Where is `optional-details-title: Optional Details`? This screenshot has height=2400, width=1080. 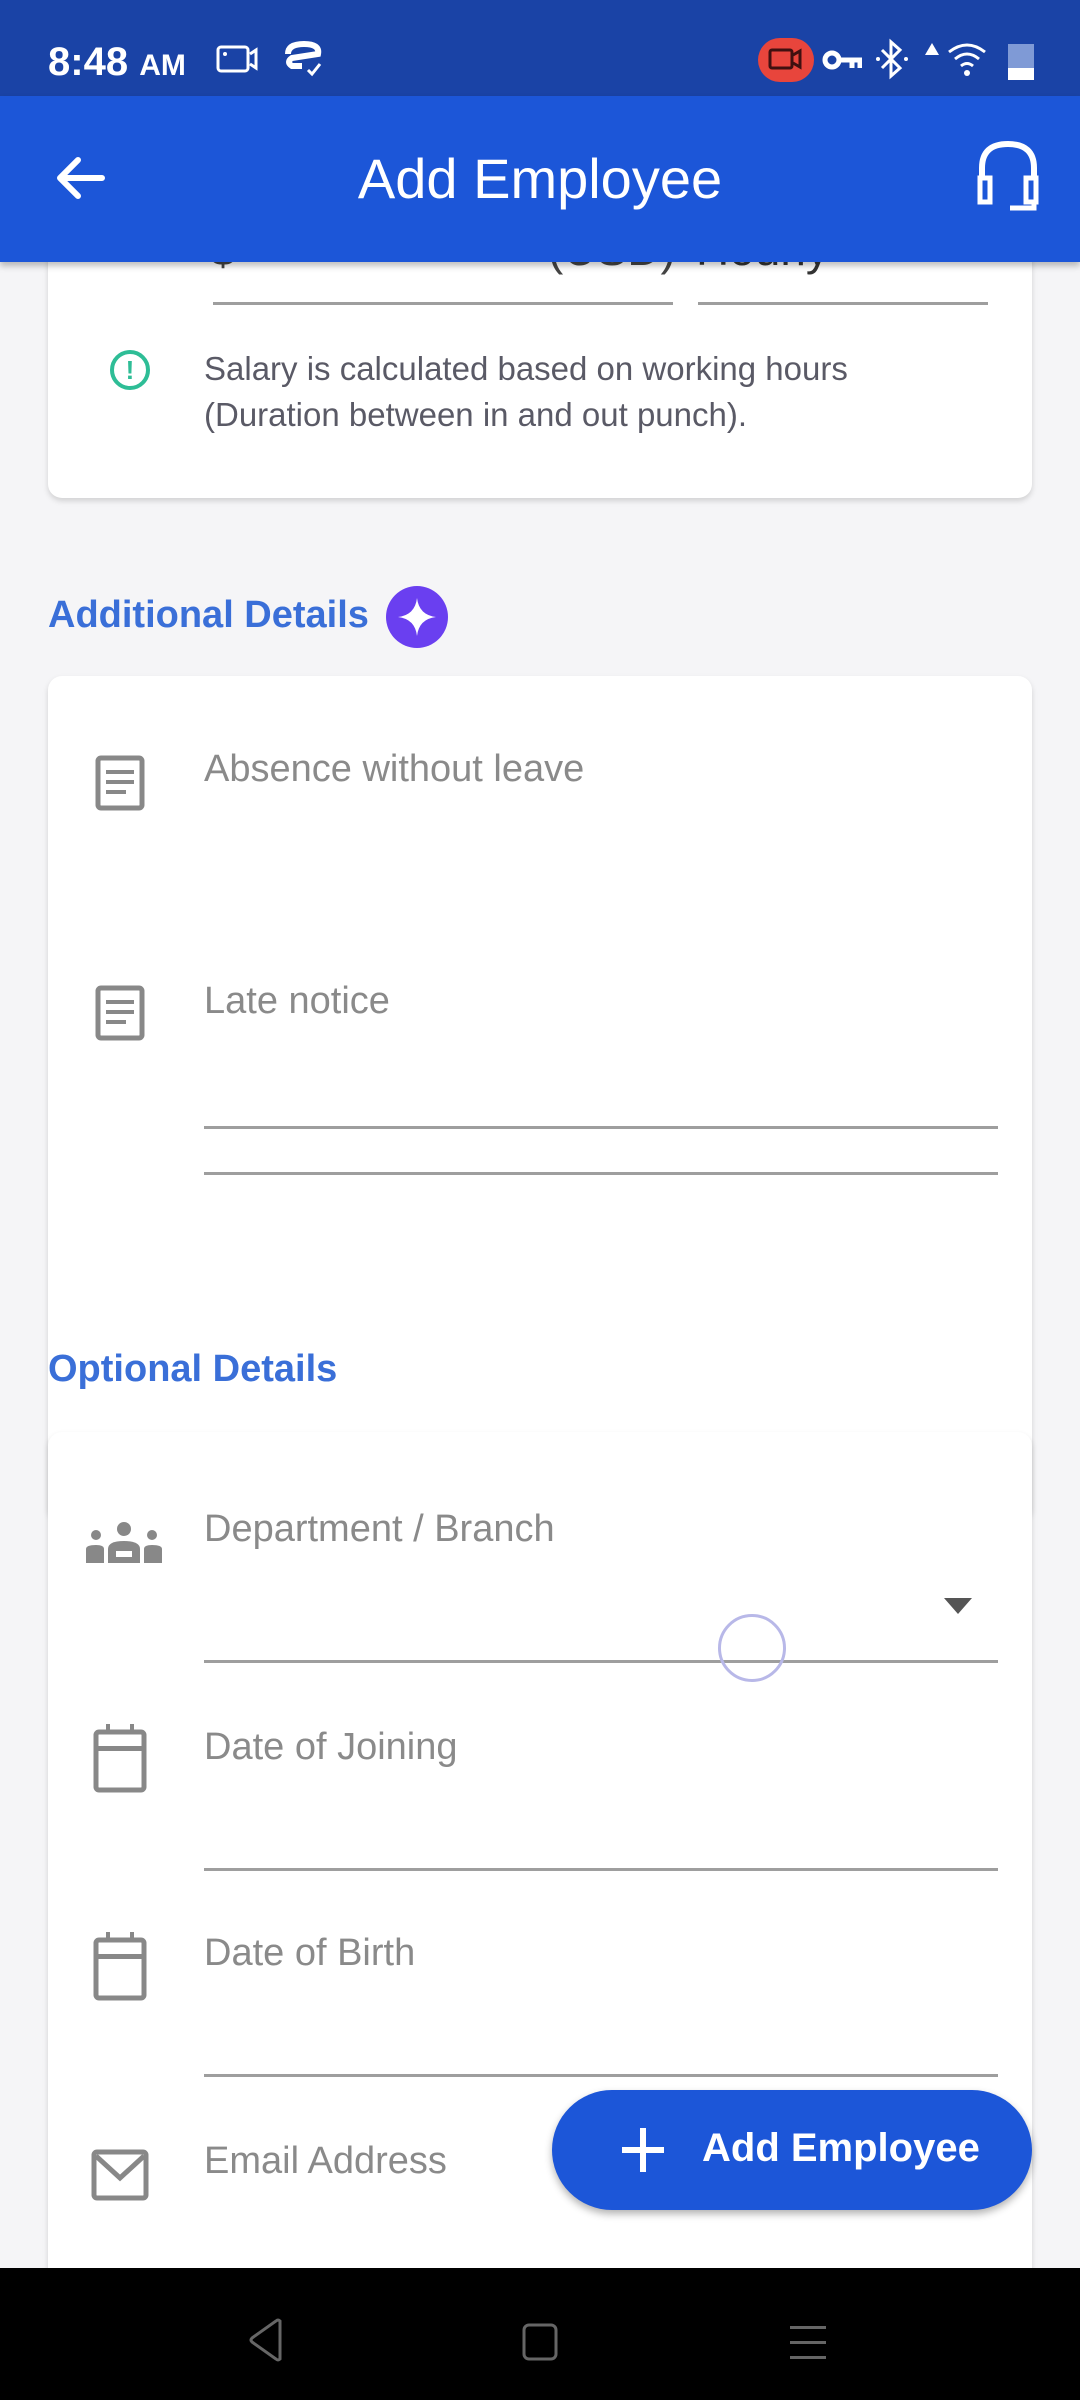
optional-details-title: Optional Details is located at coordinates (193, 1369).